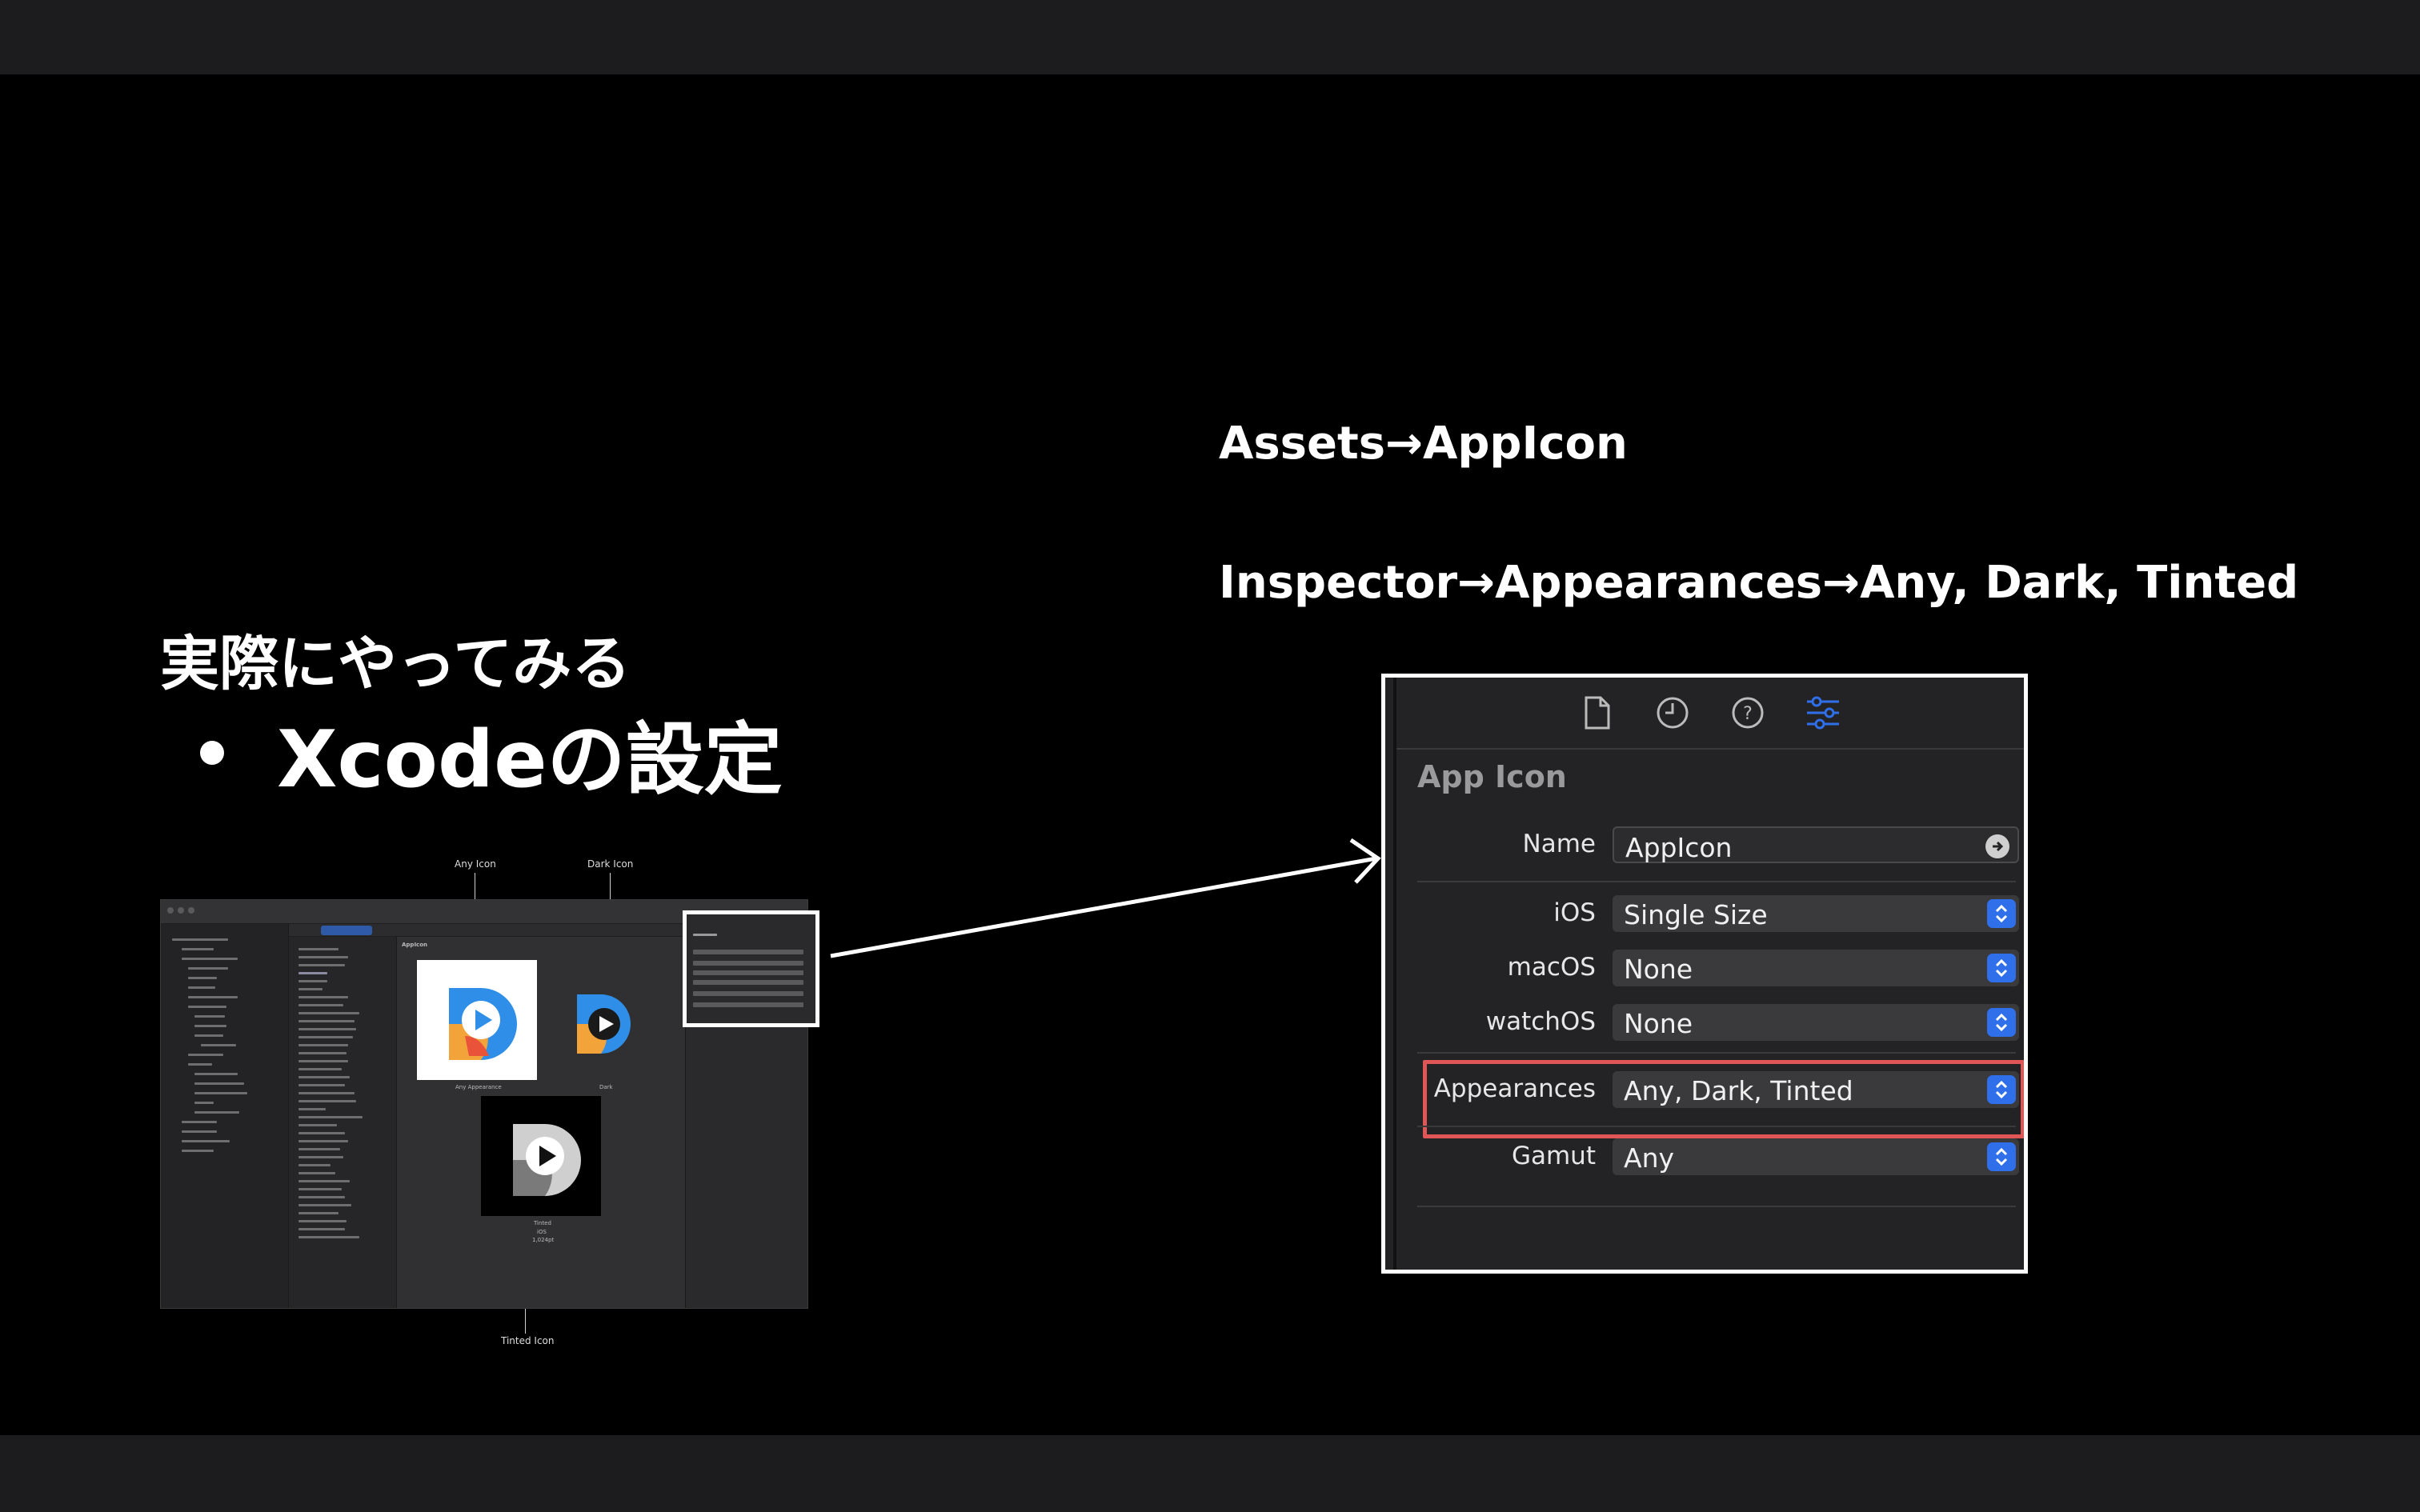  Describe the element at coordinates (1492, 776) in the screenshot. I see `inspector-section-title: App Icon` at that location.